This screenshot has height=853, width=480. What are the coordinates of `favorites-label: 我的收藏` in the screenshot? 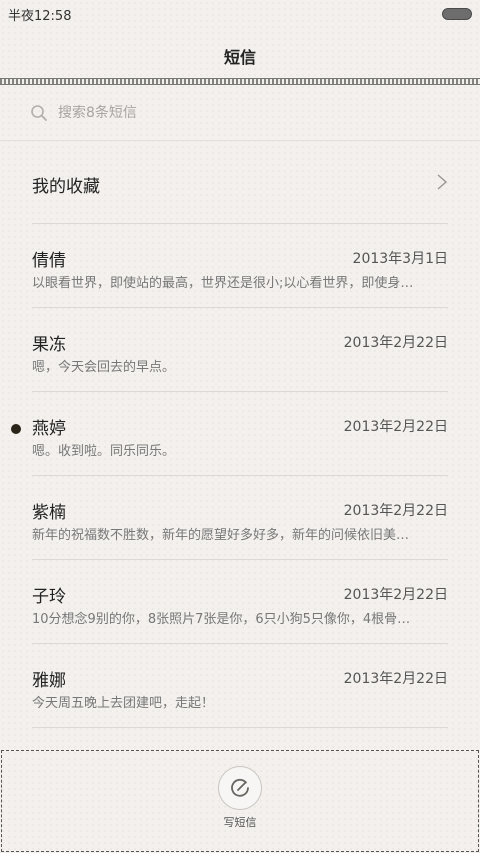 It's located at (66, 187).